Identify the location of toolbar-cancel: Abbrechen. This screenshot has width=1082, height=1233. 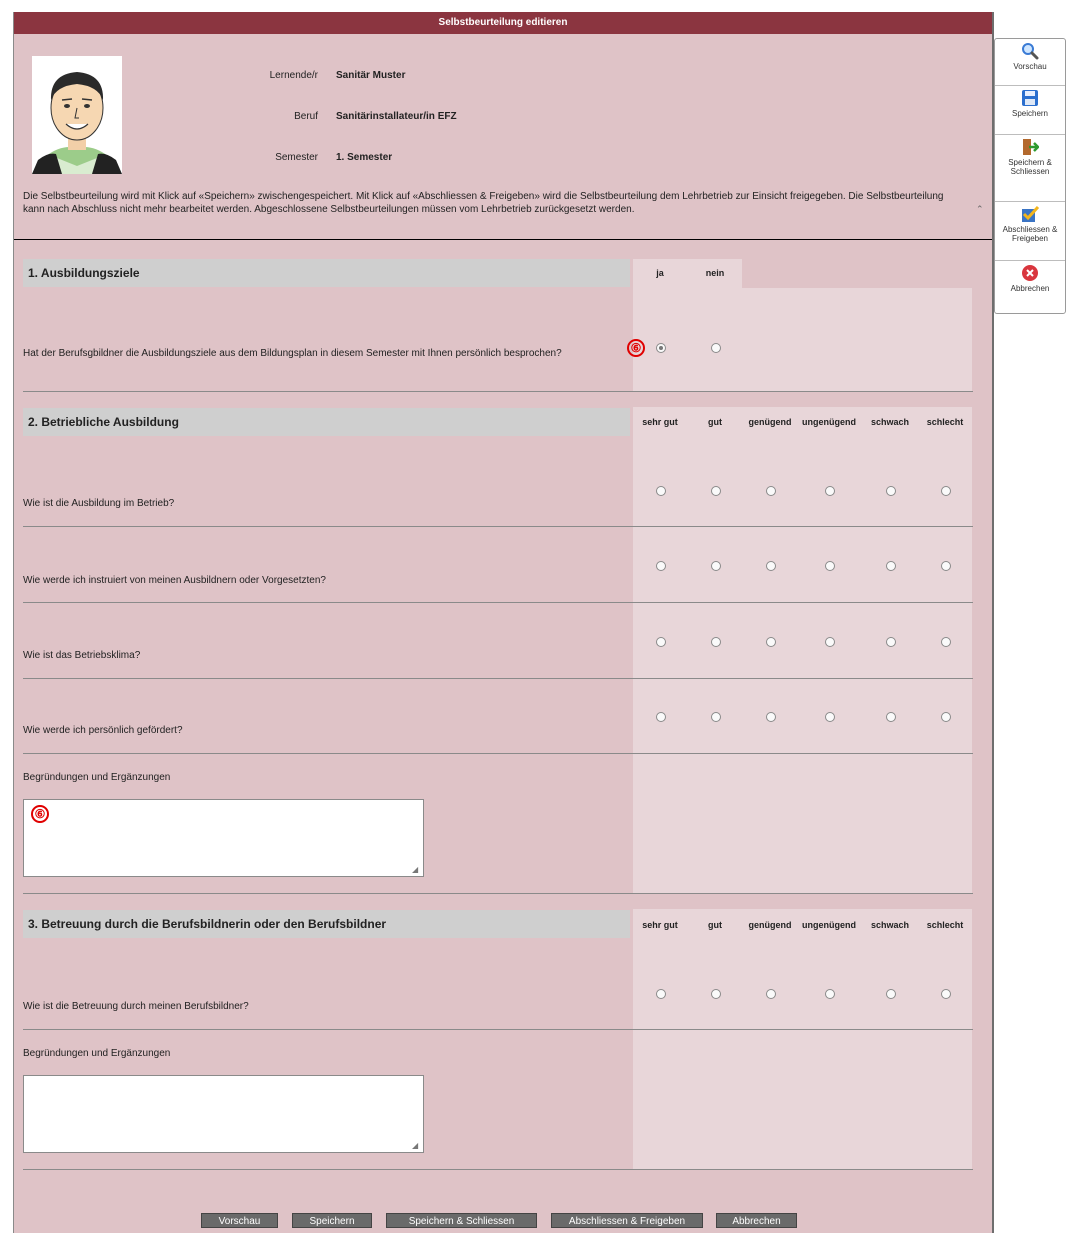
(1030, 286).